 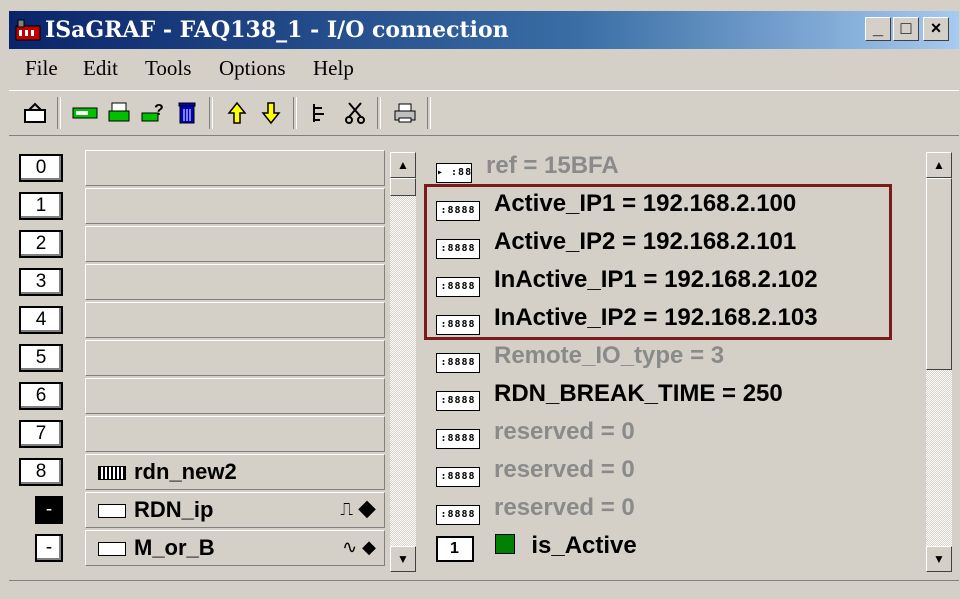 I want to click on app-icon, so click(x=28, y=30).